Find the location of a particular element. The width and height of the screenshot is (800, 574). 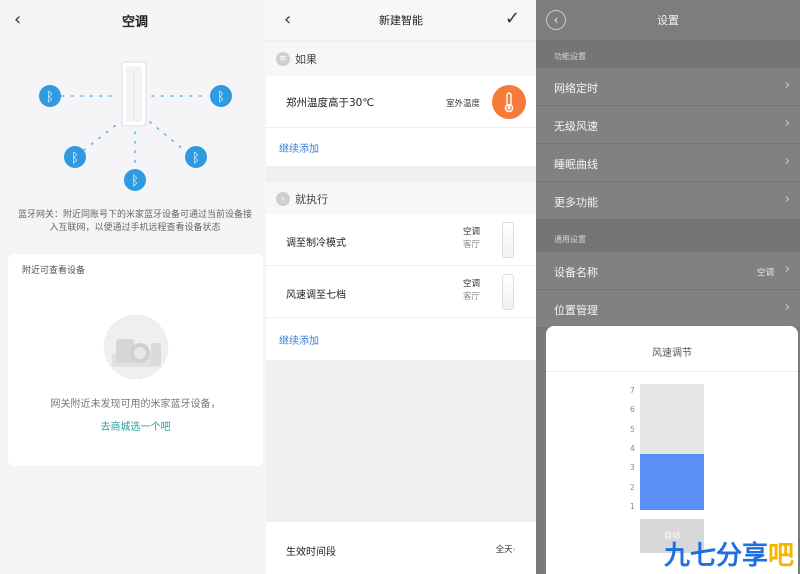

condition-block: 郑州温度高于30℃ 室外温度 继续添加 is located at coordinates (401, 121).